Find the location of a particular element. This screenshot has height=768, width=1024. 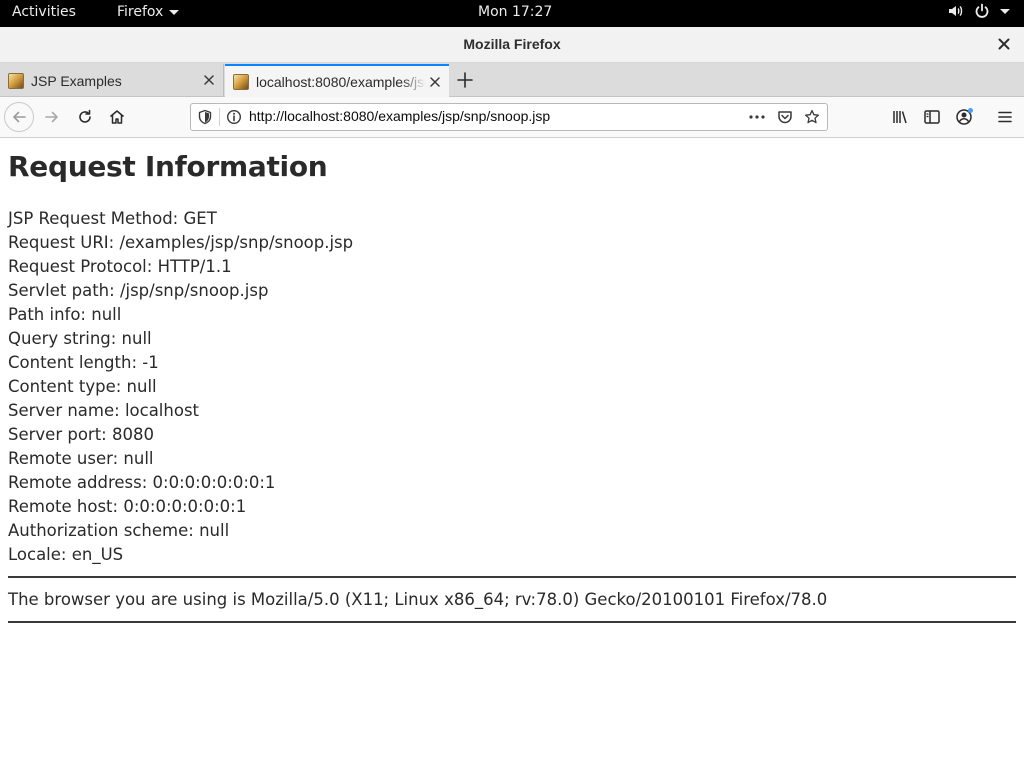

info-row: Content length: -1 is located at coordinates (83, 362).